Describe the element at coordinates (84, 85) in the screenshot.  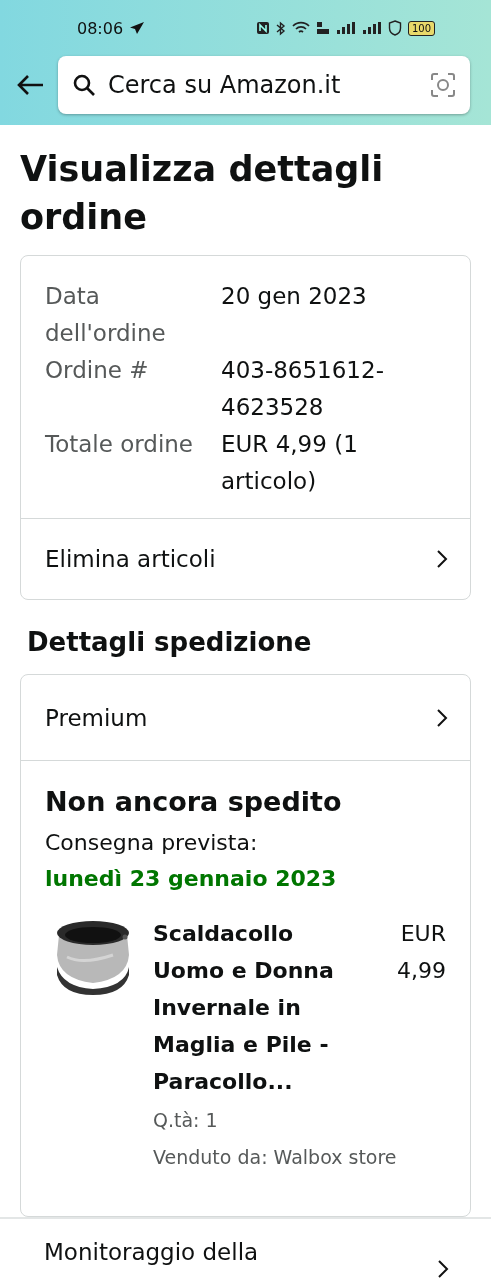
I see `search-icon` at that location.